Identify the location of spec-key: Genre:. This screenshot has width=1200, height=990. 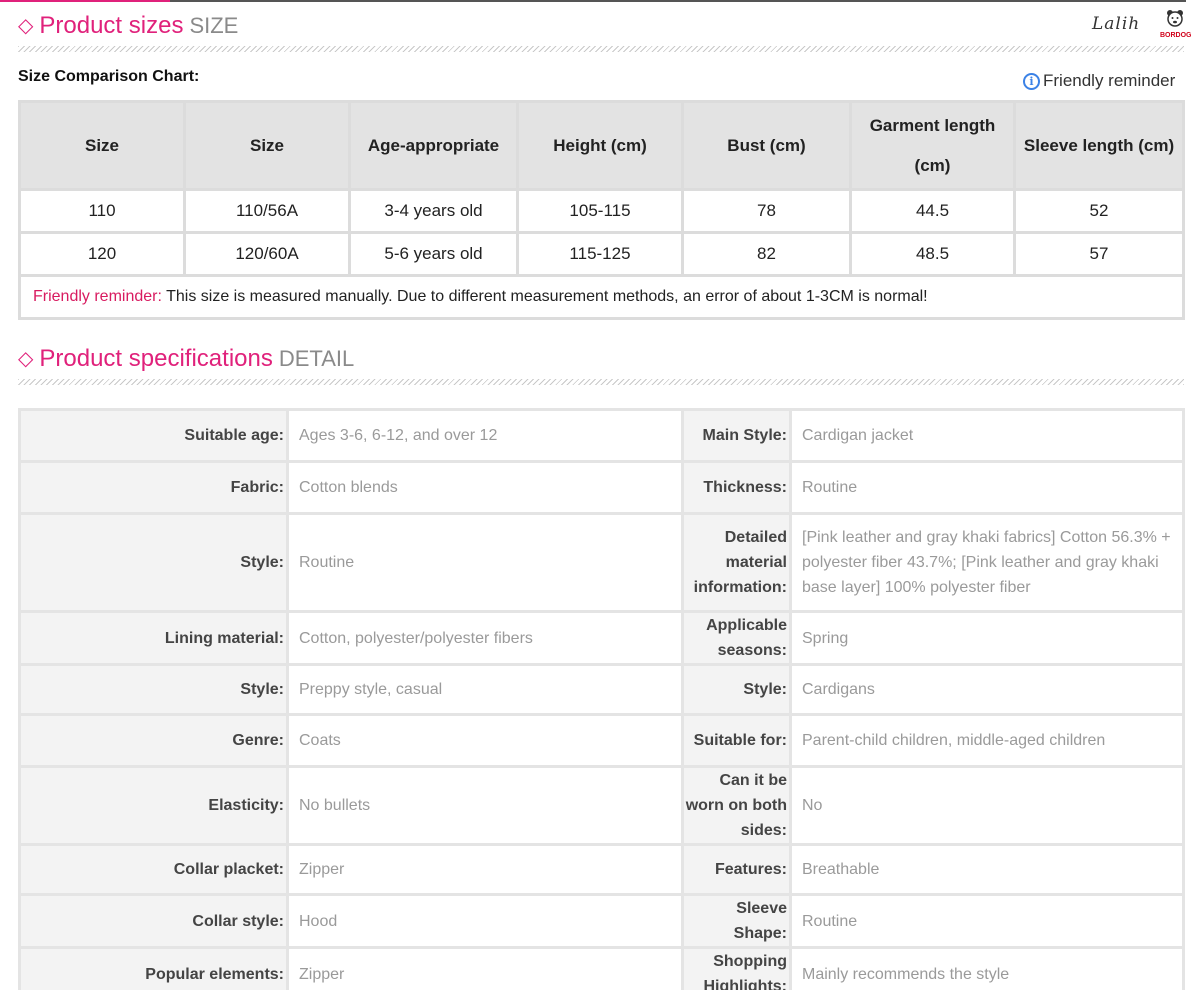
(153, 740).